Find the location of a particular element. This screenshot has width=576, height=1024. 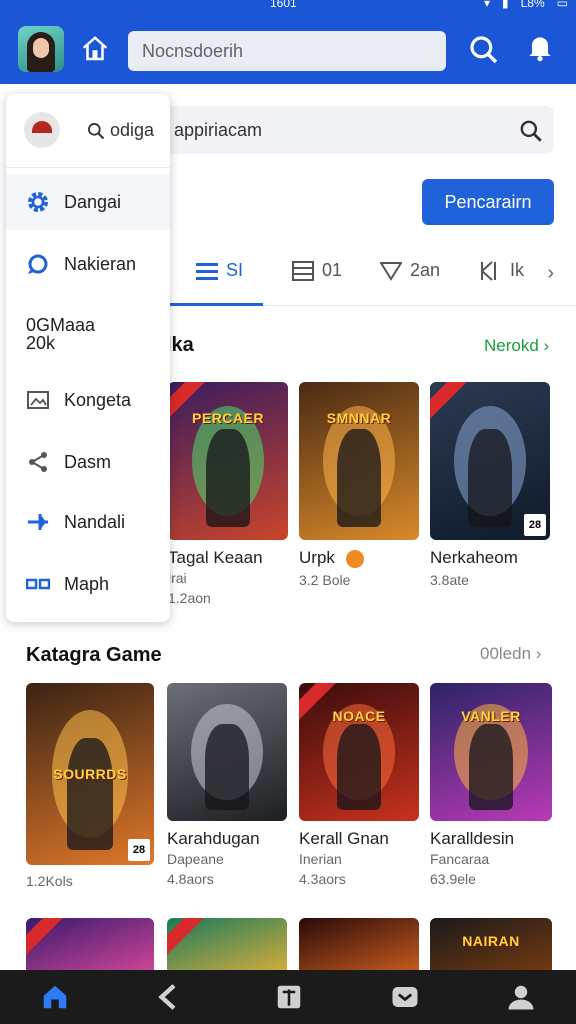

game-logo: SMNNAR is located at coordinates (359, 418).